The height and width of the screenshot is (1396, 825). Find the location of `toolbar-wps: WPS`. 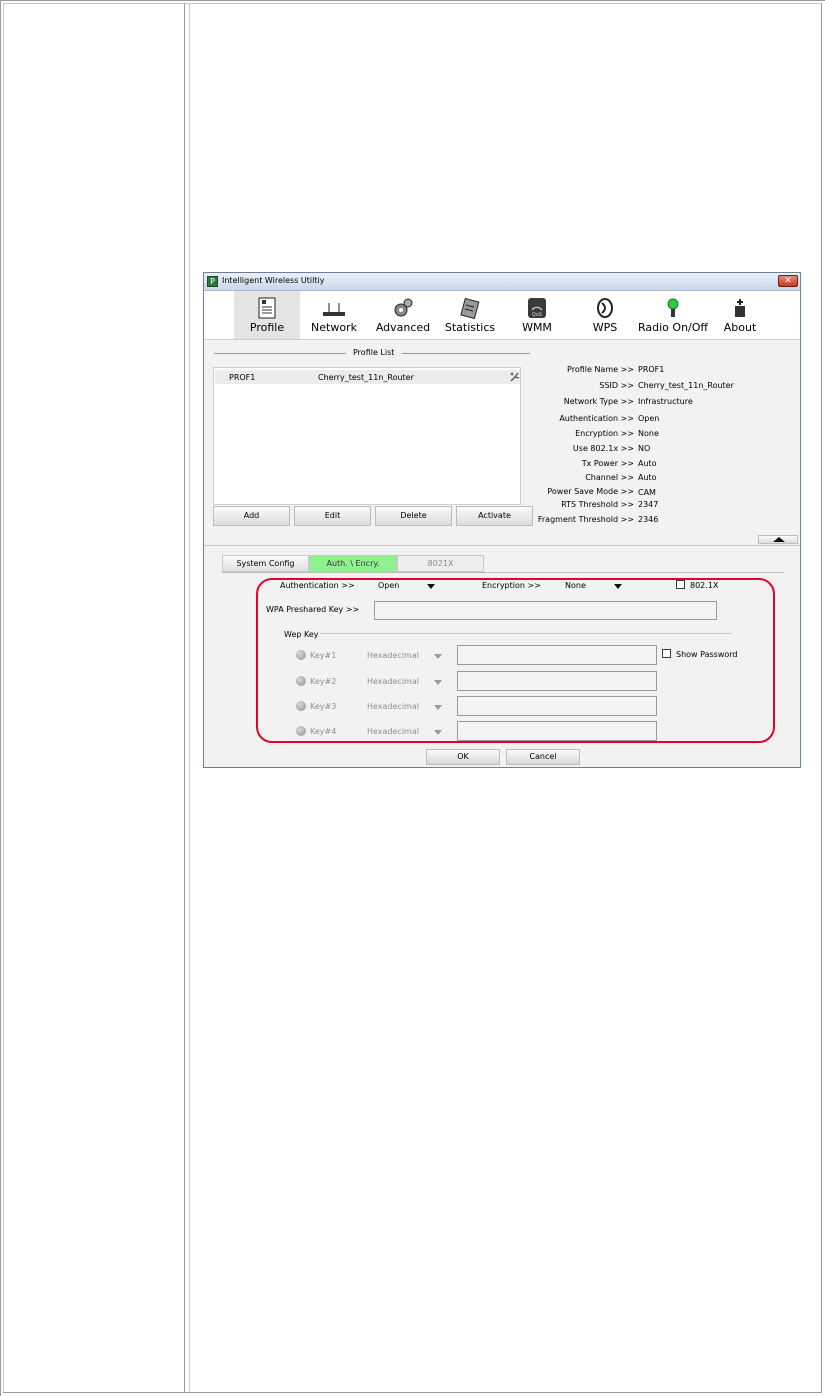

toolbar-wps: WPS is located at coordinates (605, 315).